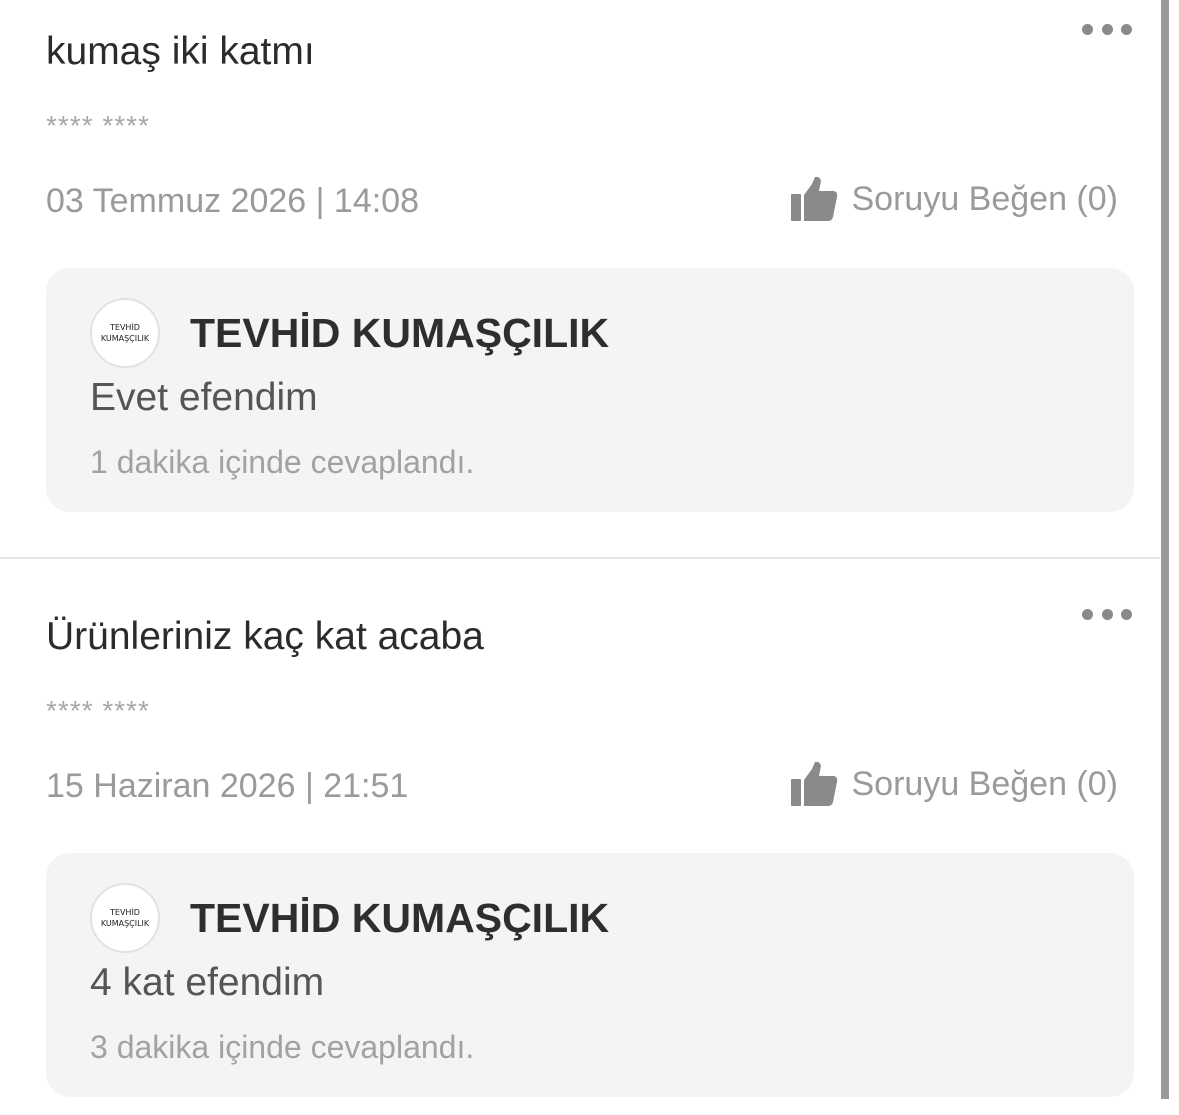  I want to click on answer-text: Evet efendim, so click(204, 397).